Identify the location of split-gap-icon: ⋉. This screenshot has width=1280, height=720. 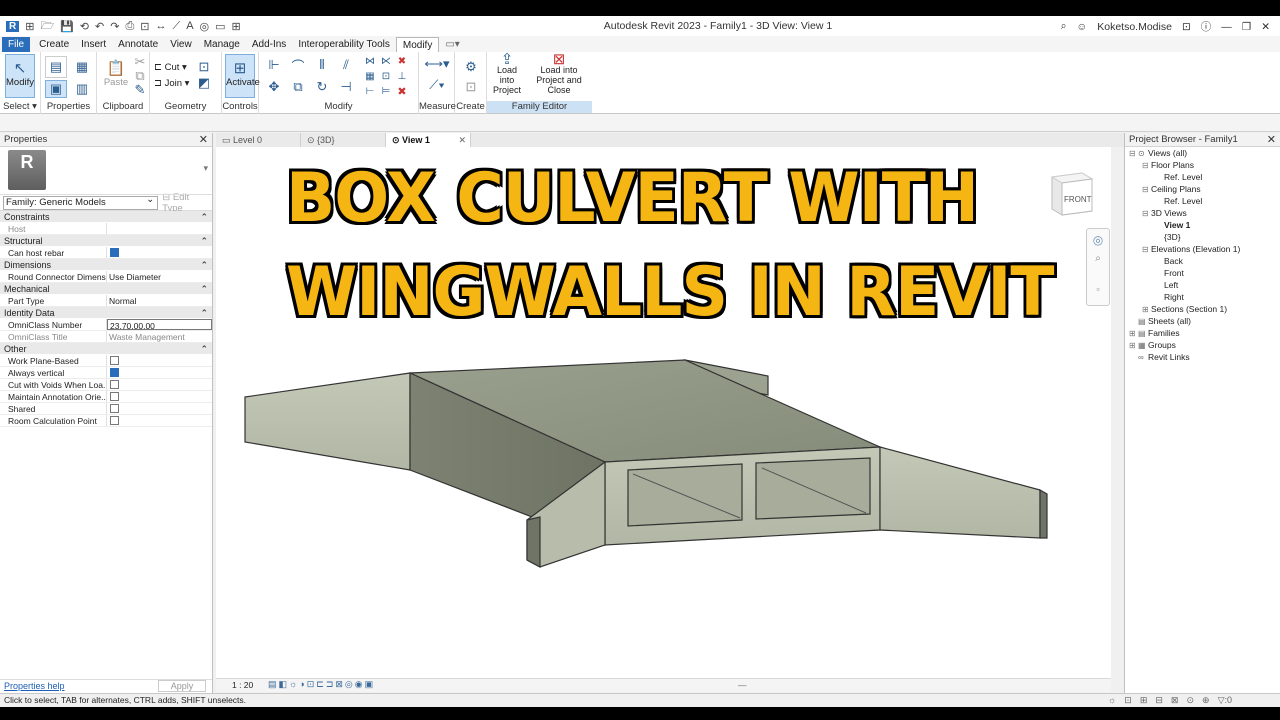
(386, 61).